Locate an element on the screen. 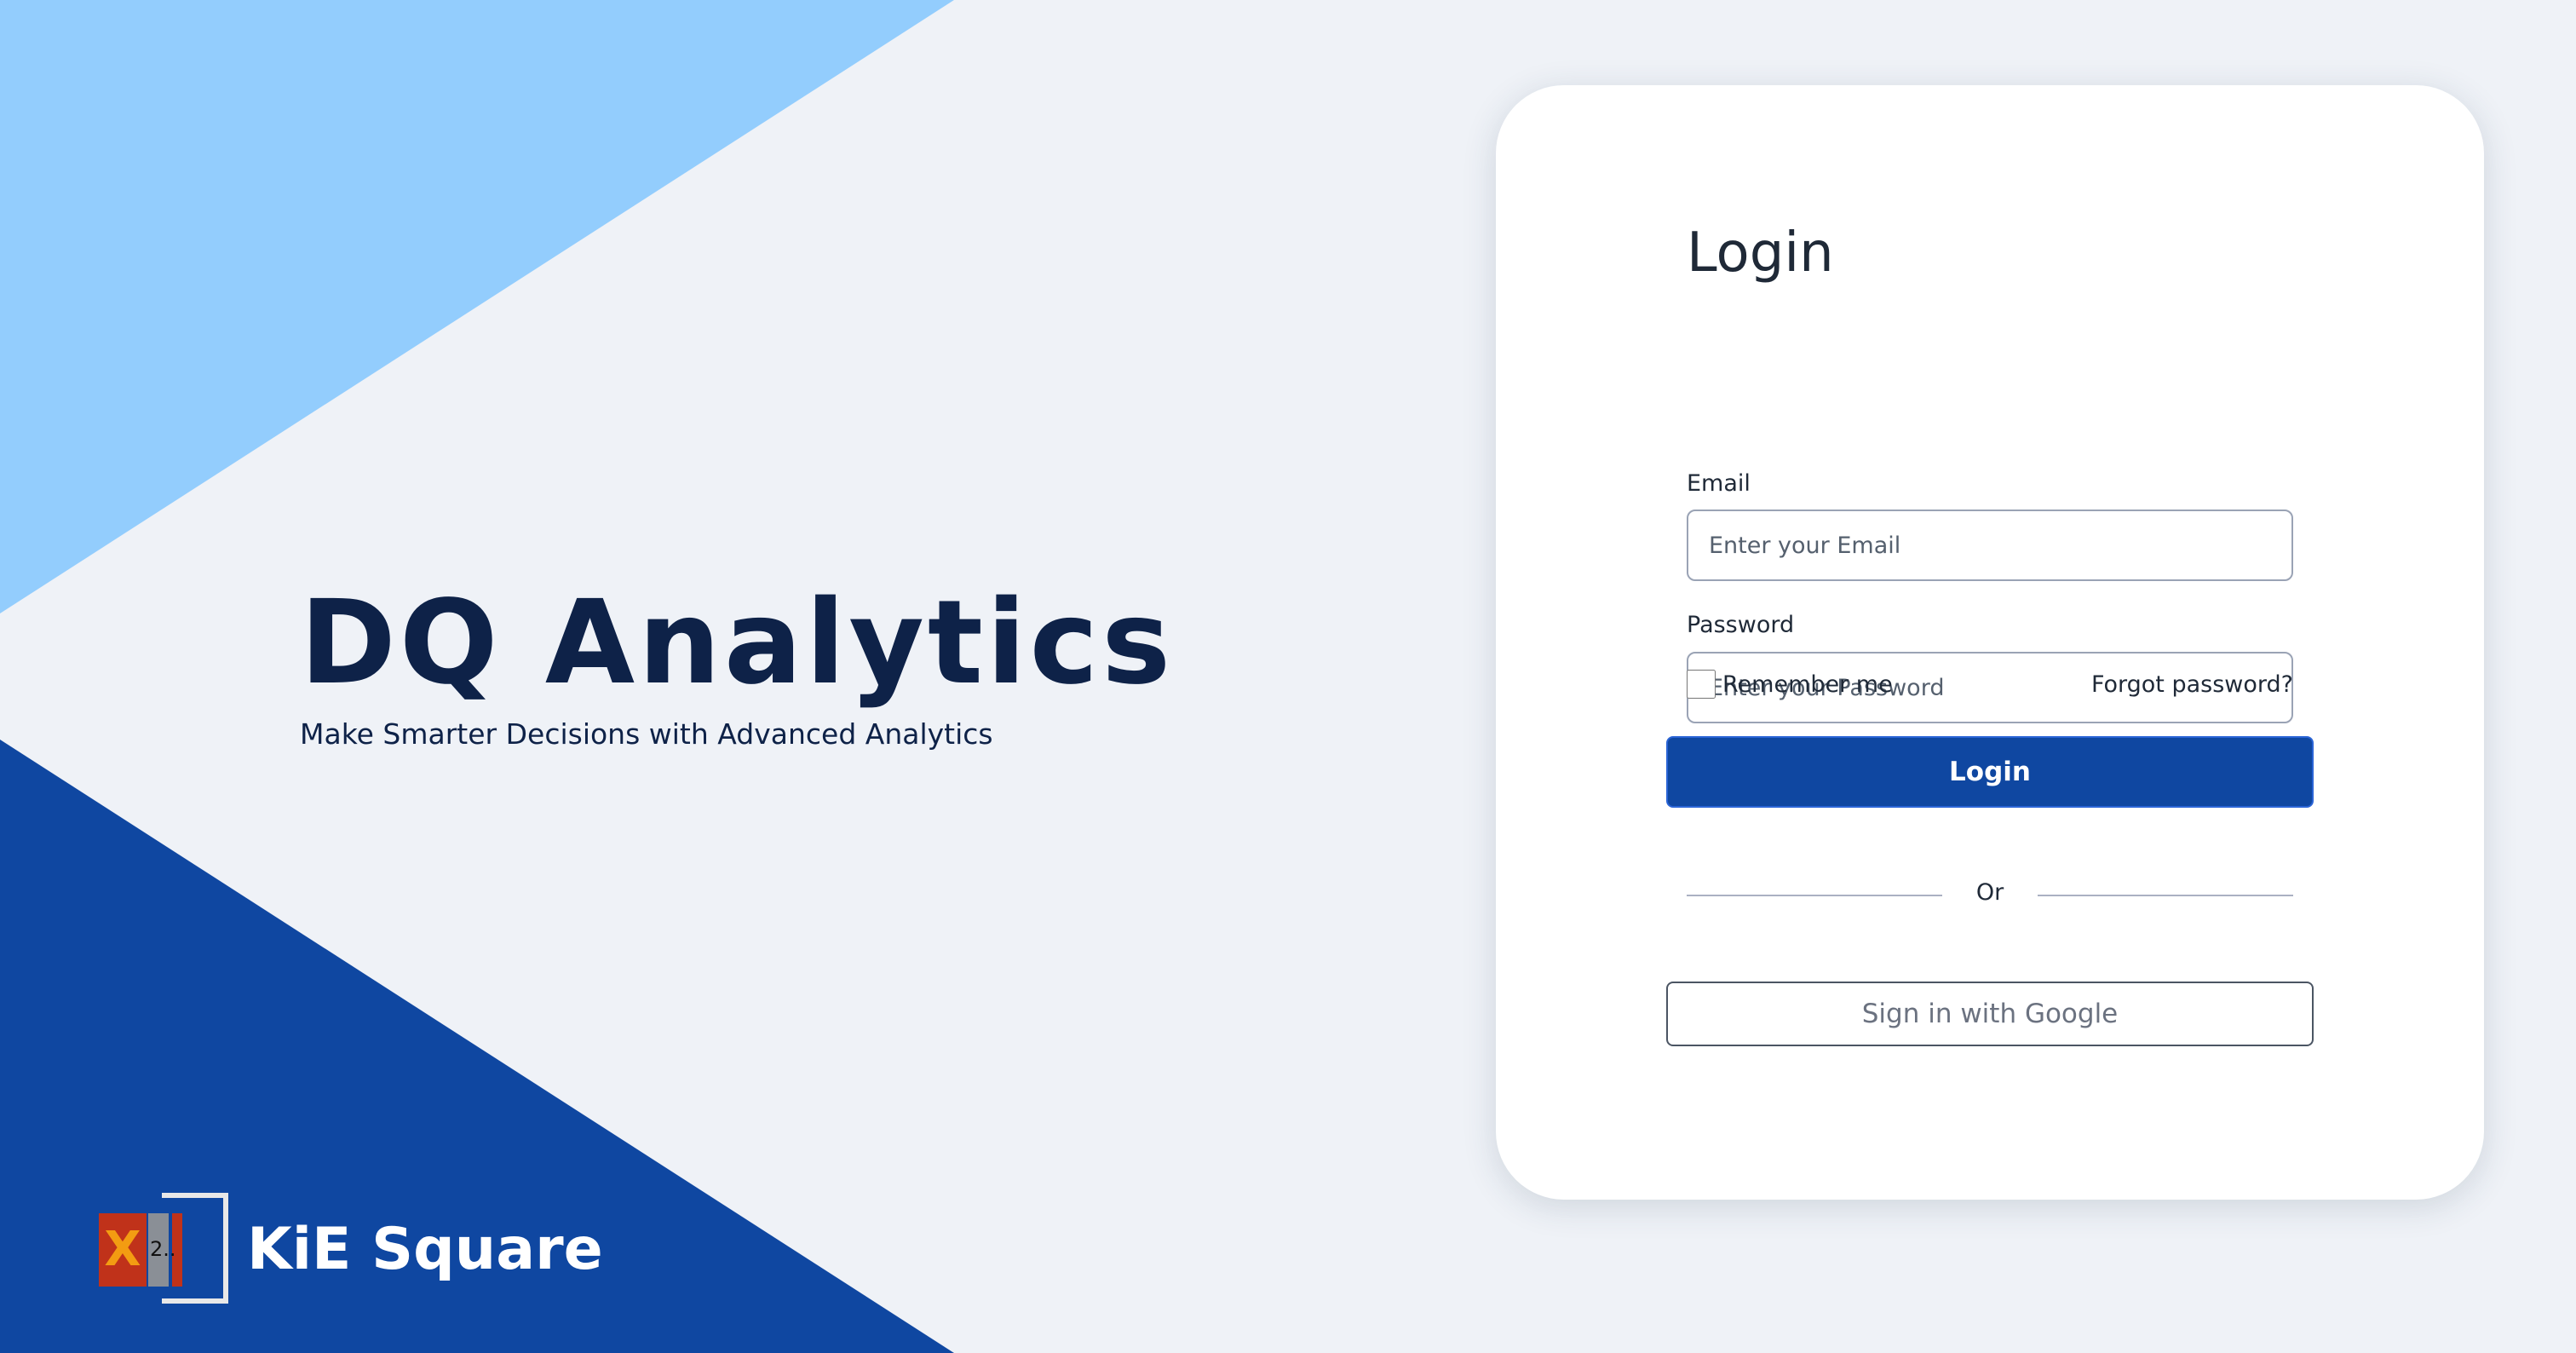 The width and height of the screenshot is (2576, 1353). google-signin-button: Sign in with Google is located at coordinates (1990, 1014).